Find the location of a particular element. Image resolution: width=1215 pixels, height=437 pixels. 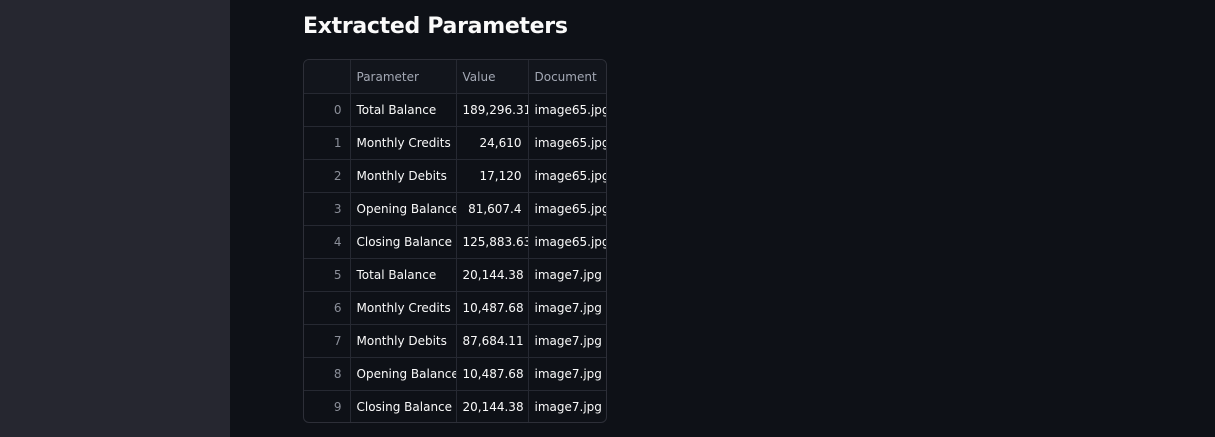

table-row: 4 Closing Balance 125,883.63 image65.jpg is located at coordinates (455, 242).